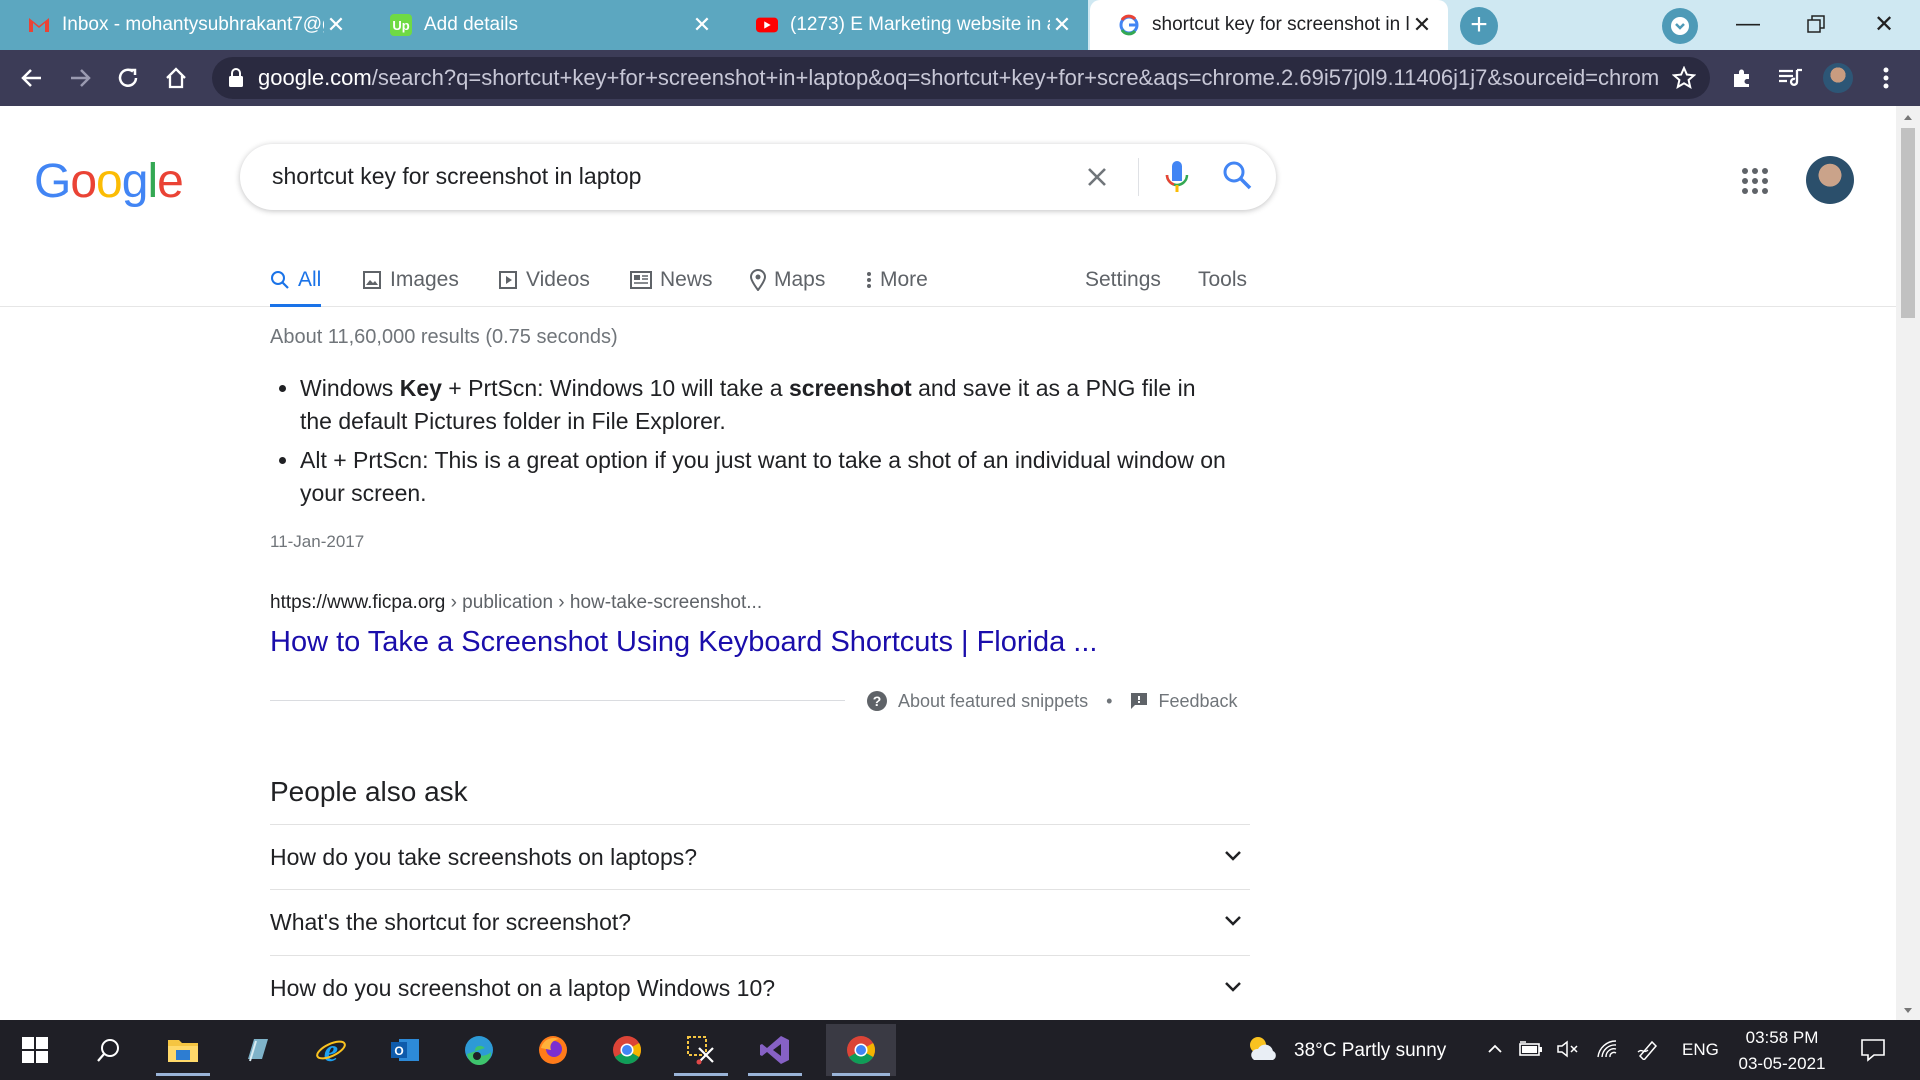 The image size is (1920, 1080). What do you see at coordinates (257, 1050) in the screenshot?
I see `notepad-app` at bounding box center [257, 1050].